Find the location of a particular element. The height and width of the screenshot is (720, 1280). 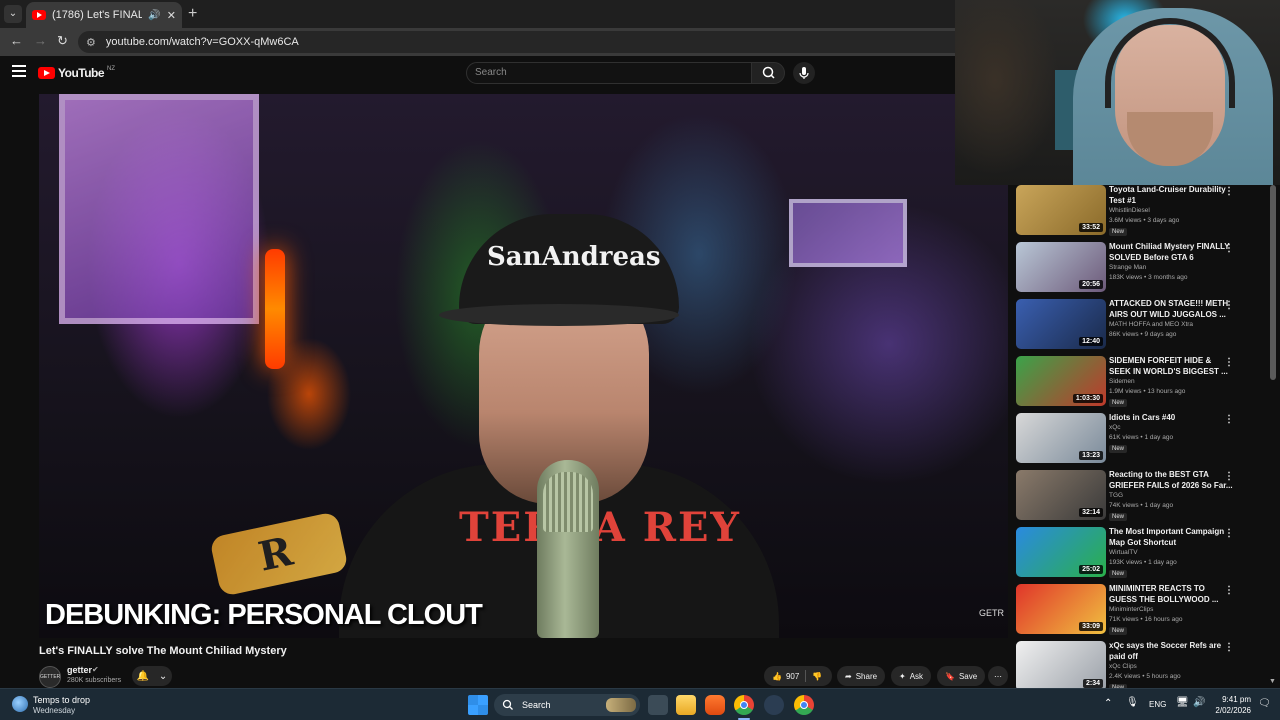

microphone-icon: 🎙 is located at coordinates (1132, 702).